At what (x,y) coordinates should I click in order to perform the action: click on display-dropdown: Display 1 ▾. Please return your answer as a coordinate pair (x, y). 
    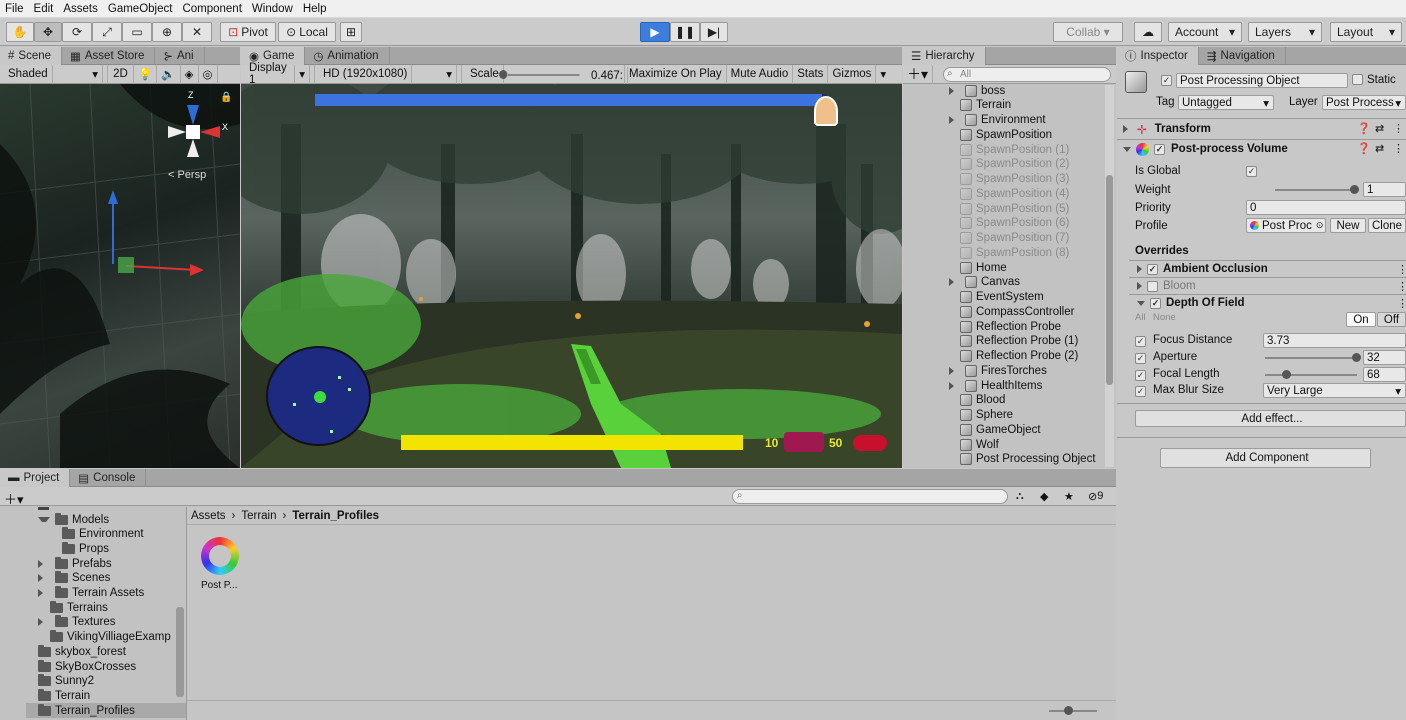
    Looking at the image, I should click on (278, 74).